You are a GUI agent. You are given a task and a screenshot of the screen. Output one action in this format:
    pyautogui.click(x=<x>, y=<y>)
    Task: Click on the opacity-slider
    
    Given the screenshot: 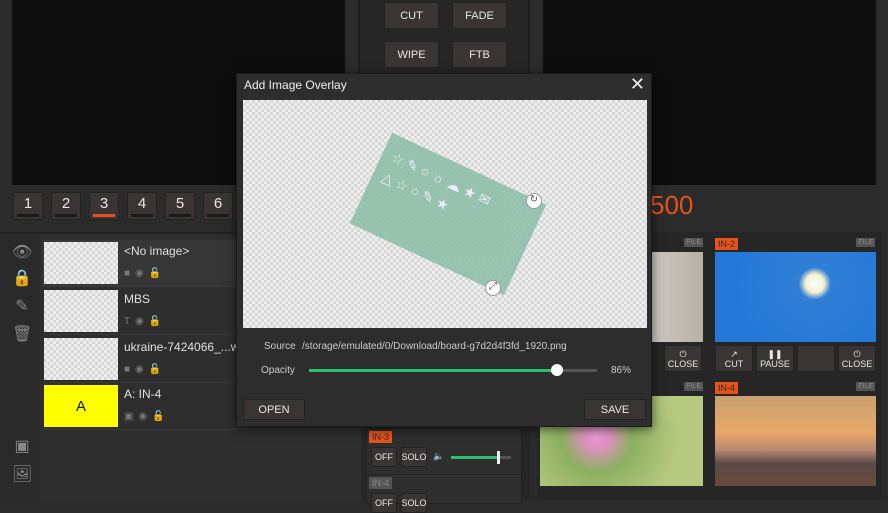 What is the action you would take?
    pyautogui.click(x=453, y=370)
    